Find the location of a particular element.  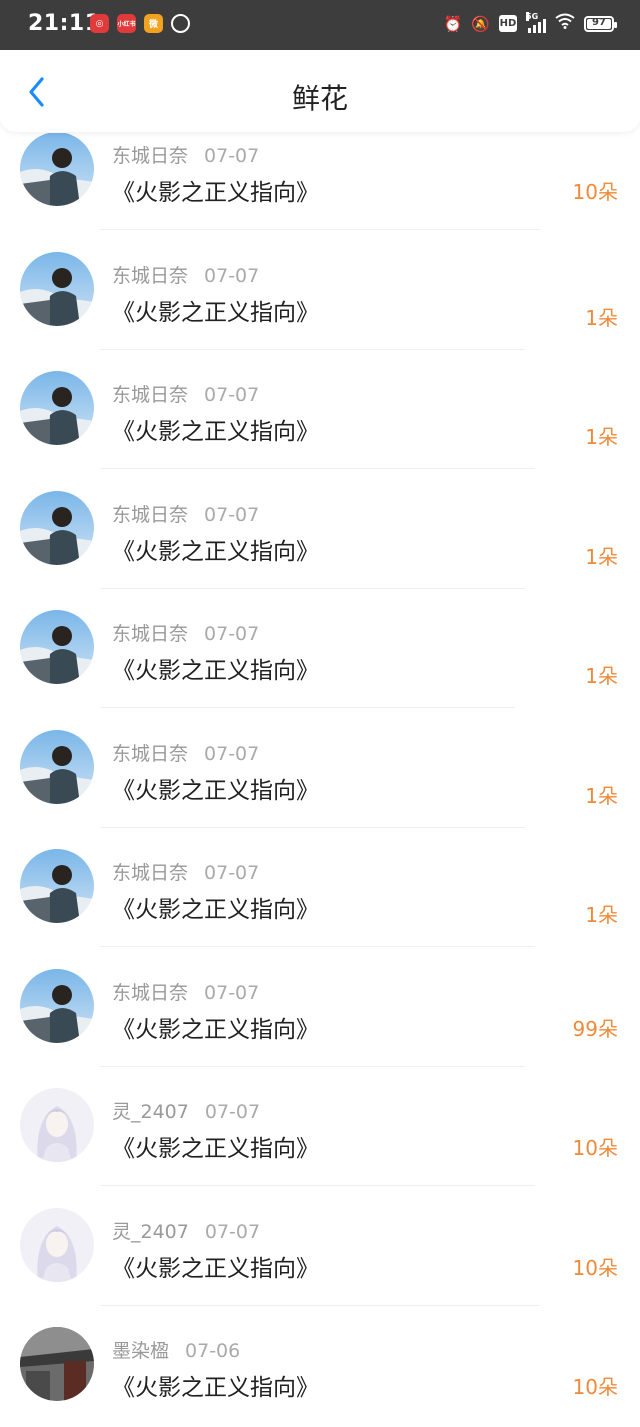

weibo-icon: 微 is located at coordinates (153, 23).